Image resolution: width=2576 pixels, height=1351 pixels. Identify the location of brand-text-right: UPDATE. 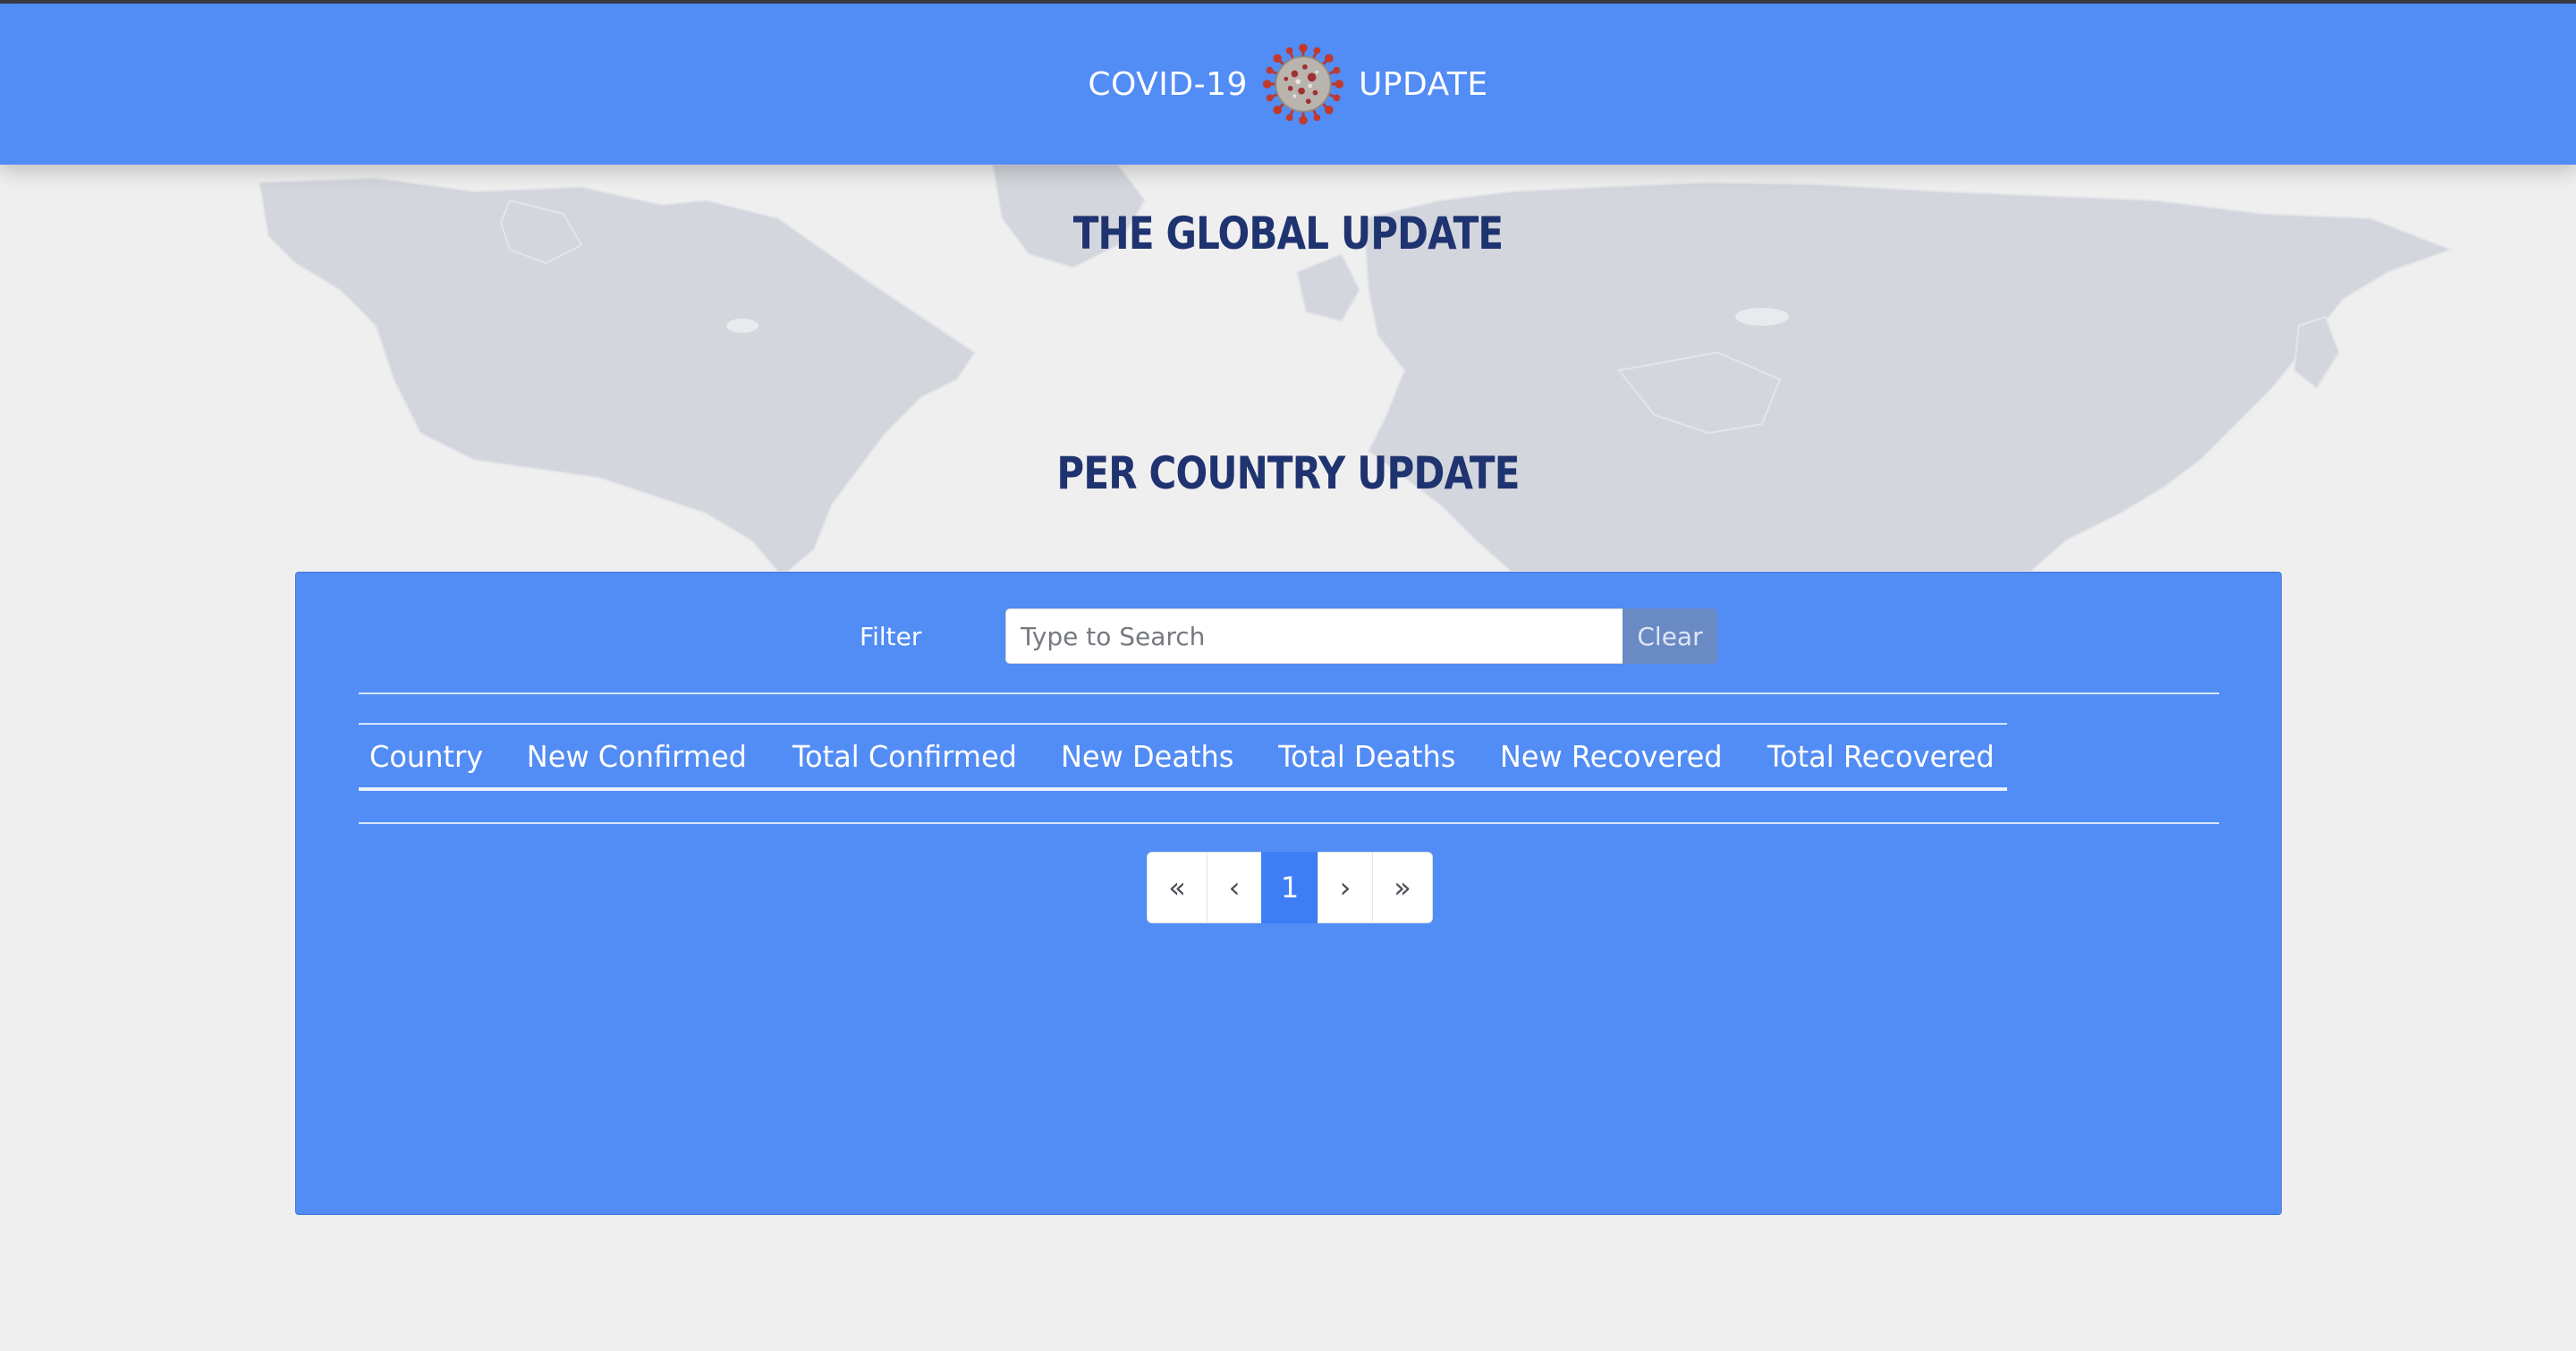
(1423, 84).